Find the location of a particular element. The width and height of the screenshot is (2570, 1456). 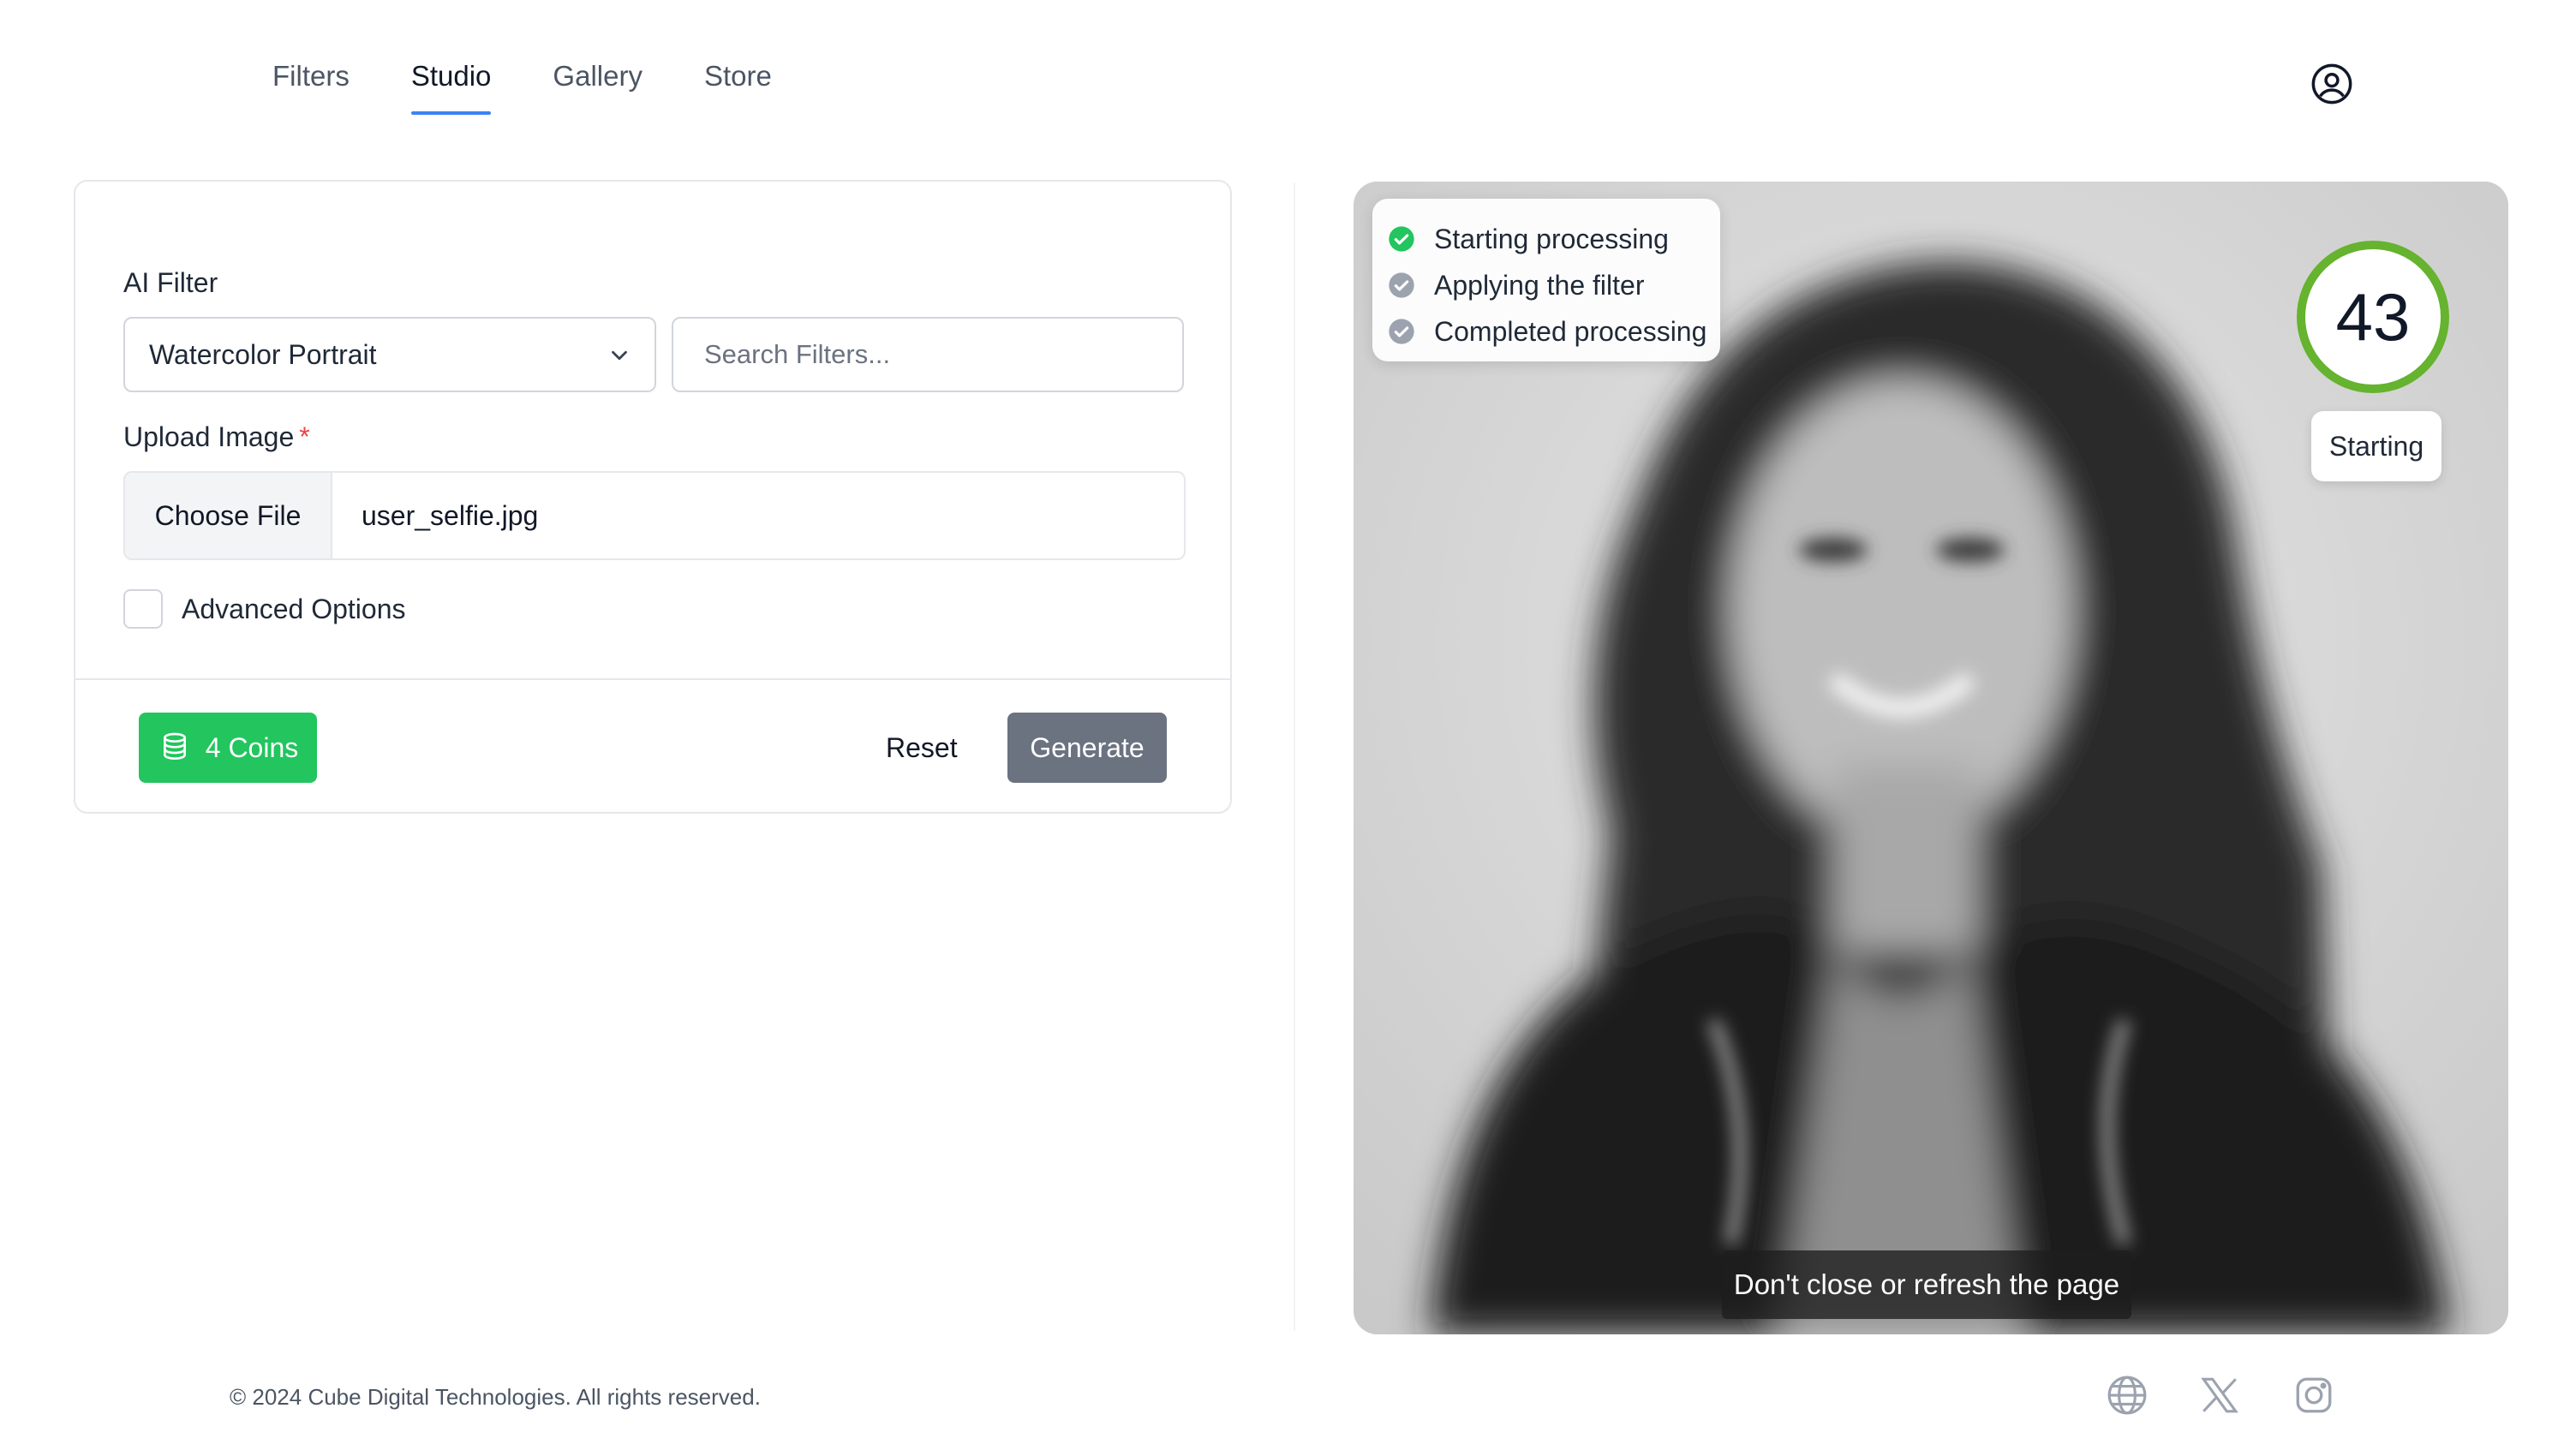

step-starting: Starting processing is located at coordinates (1554, 239).